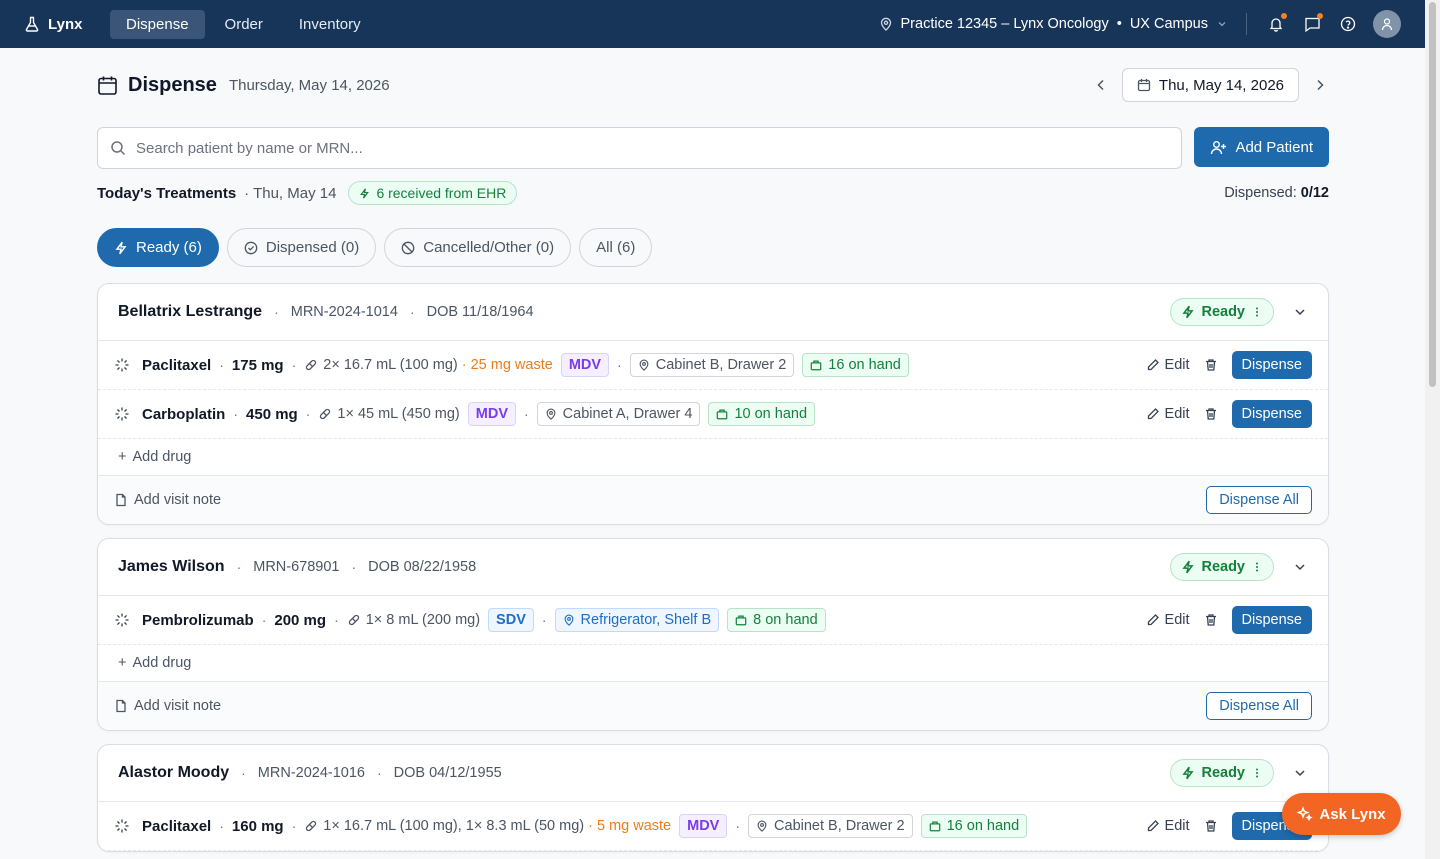  Describe the element at coordinates (713, 706) in the screenshot. I see `card-footer: Add visit note Dispense All` at that location.